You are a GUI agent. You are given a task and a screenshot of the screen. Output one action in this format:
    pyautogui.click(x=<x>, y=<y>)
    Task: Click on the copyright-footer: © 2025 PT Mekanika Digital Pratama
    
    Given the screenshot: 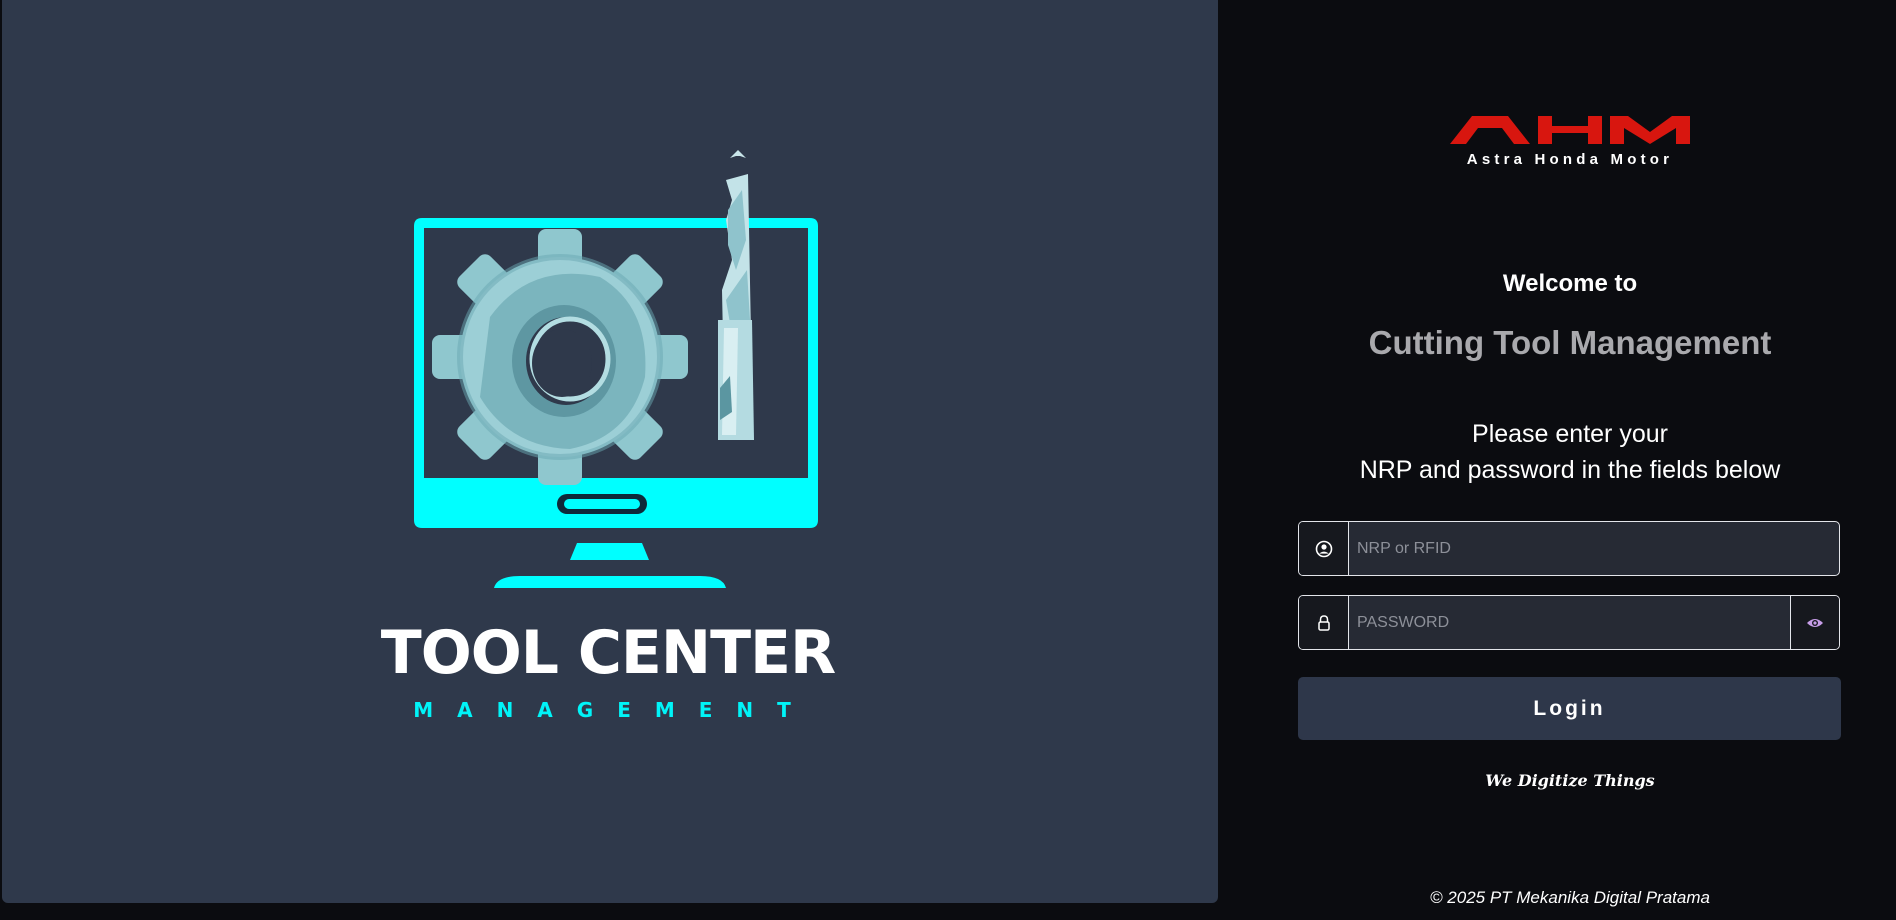 What is the action you would take?
    pyautogui.click(x=1570, y=897)
    